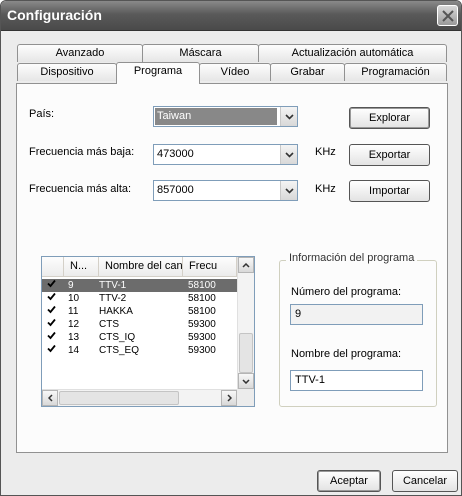  What do you see at coordinates (346, 292) in the screenshot?
I see `program-number-label: Número del programa:` at bounding box center [346, 292].